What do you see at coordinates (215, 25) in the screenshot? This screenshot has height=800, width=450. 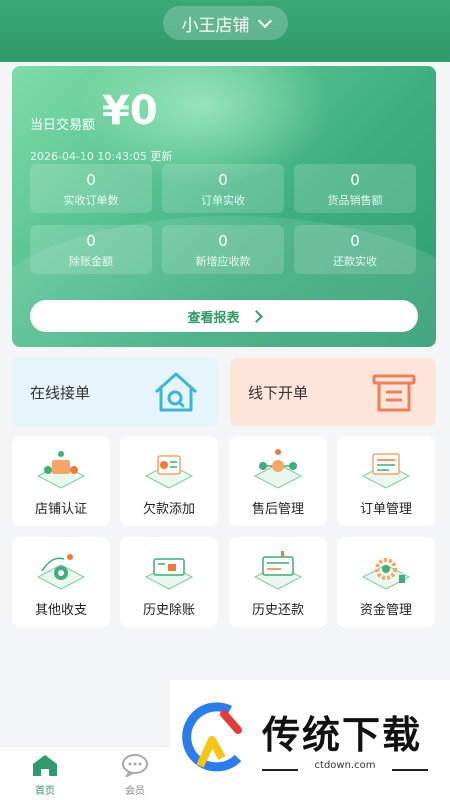 I see `store-name: 小王店铺` at bounding box center [215, 25].